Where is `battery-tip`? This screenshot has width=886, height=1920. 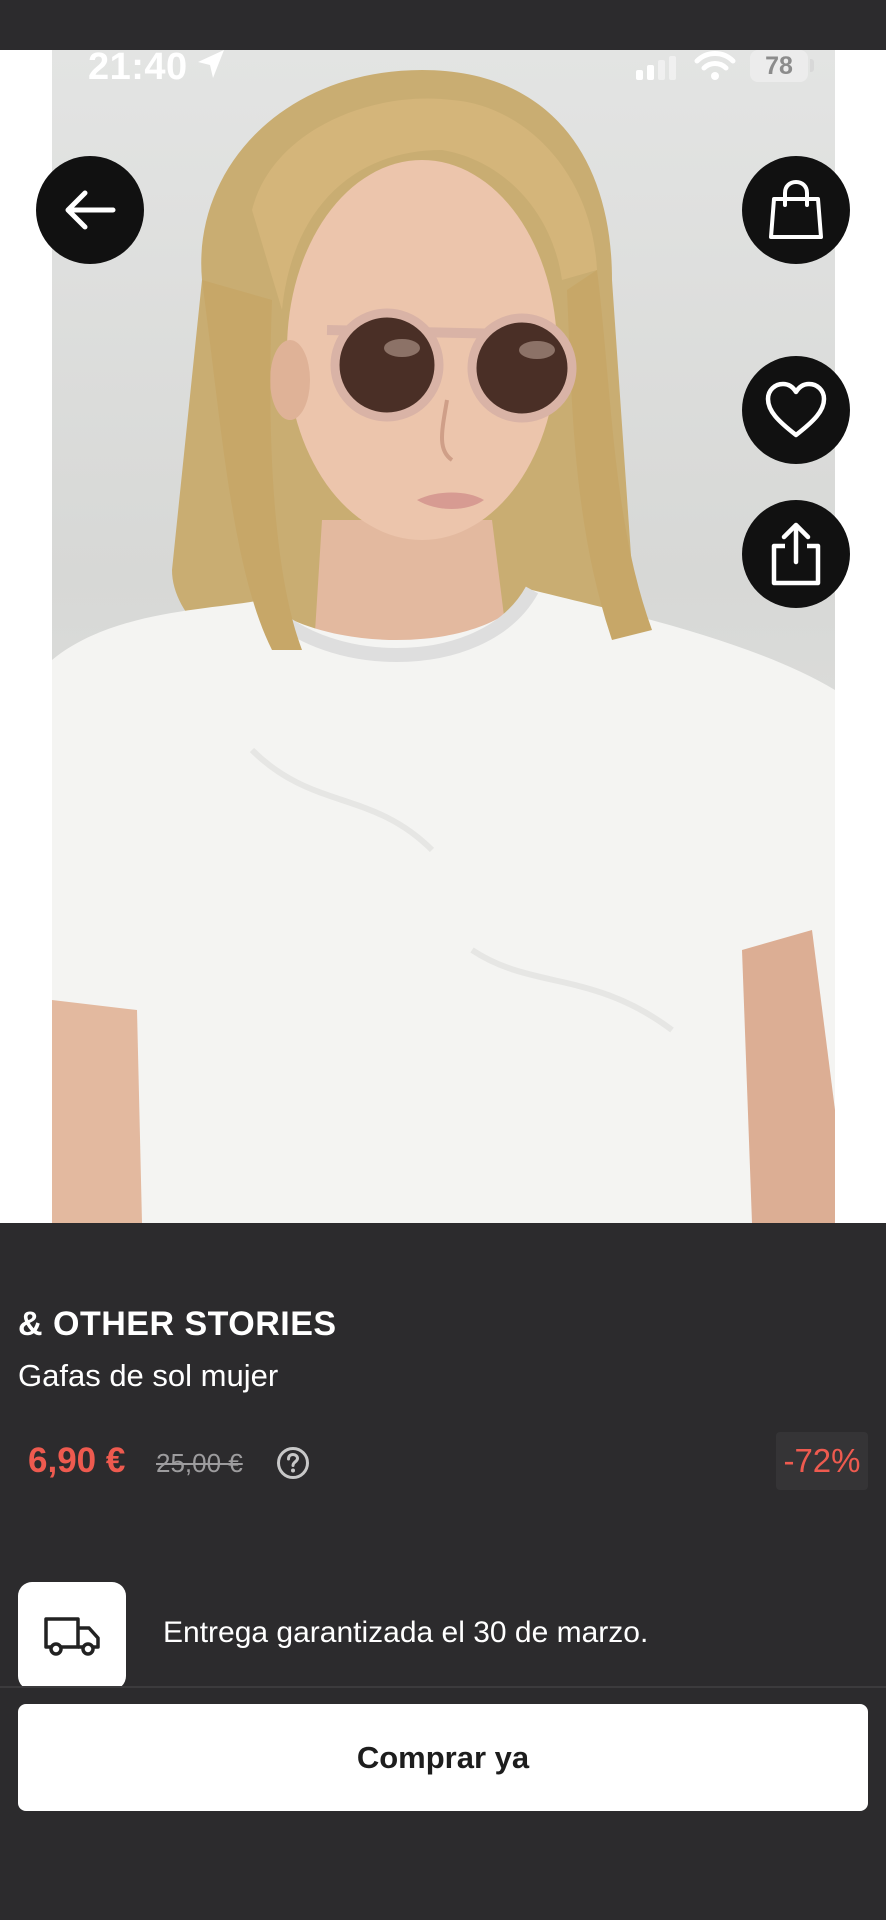 battery-tip is located at coordinates (812, 65).